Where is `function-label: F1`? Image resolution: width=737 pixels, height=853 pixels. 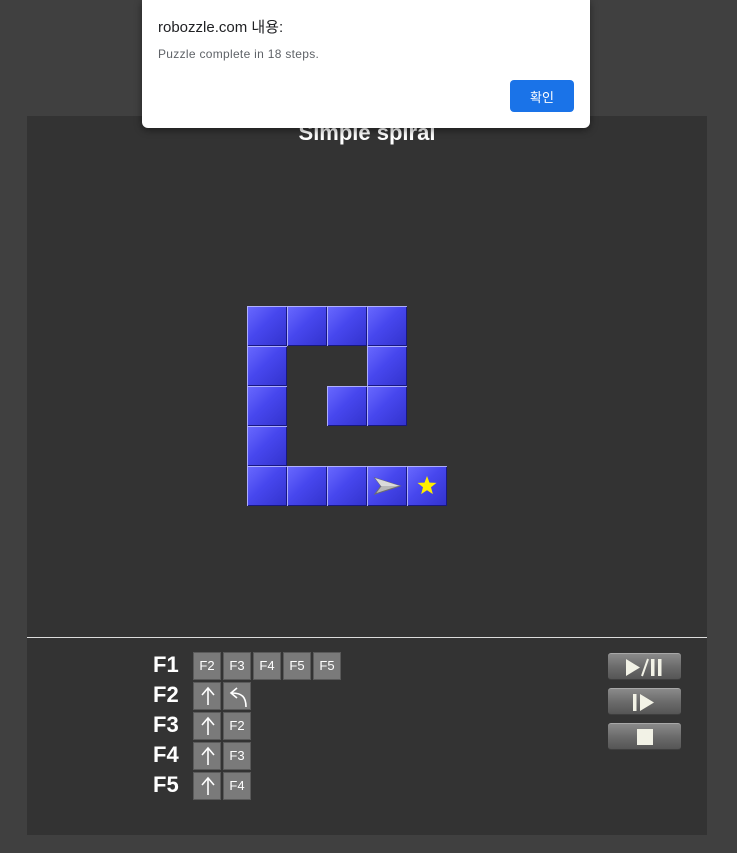
function-label: F1 is located at coordinates (166, 664).